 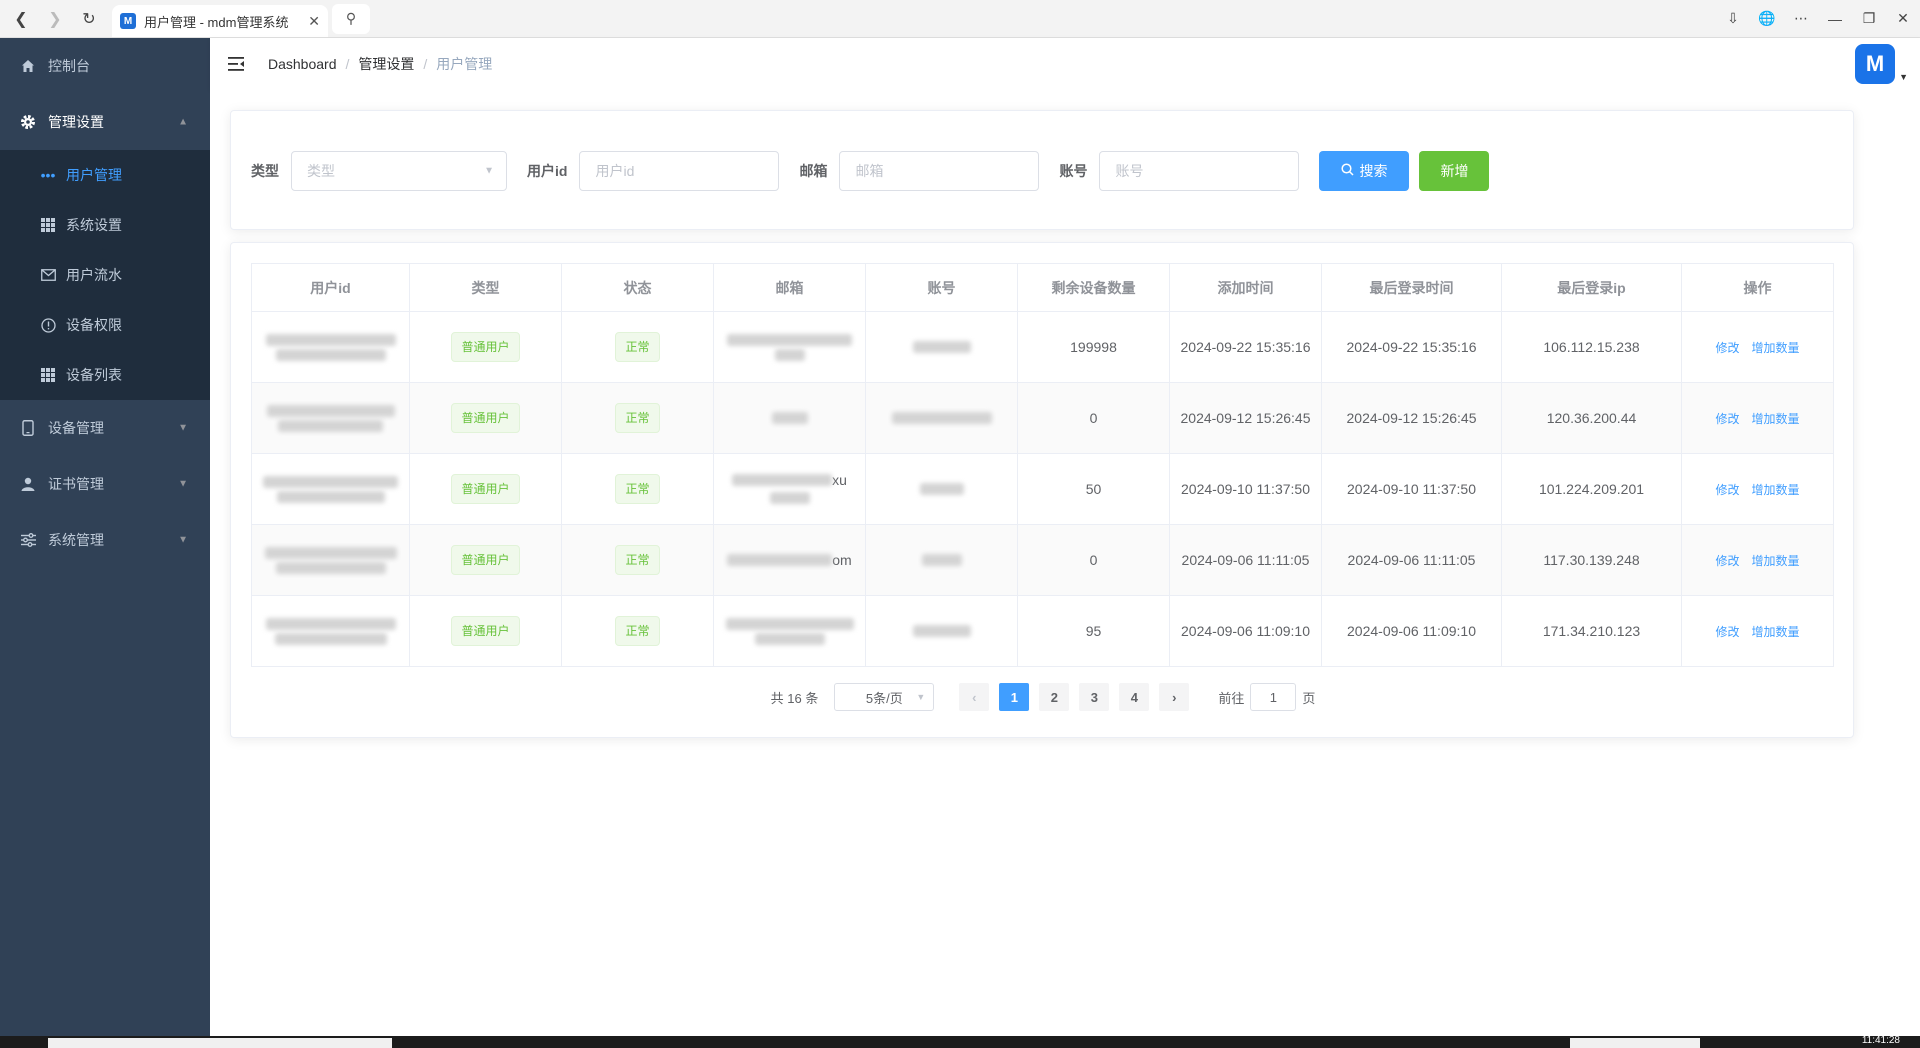 I want to click on menu-item-dashboard: 控制台, so click(x=105, y=66).